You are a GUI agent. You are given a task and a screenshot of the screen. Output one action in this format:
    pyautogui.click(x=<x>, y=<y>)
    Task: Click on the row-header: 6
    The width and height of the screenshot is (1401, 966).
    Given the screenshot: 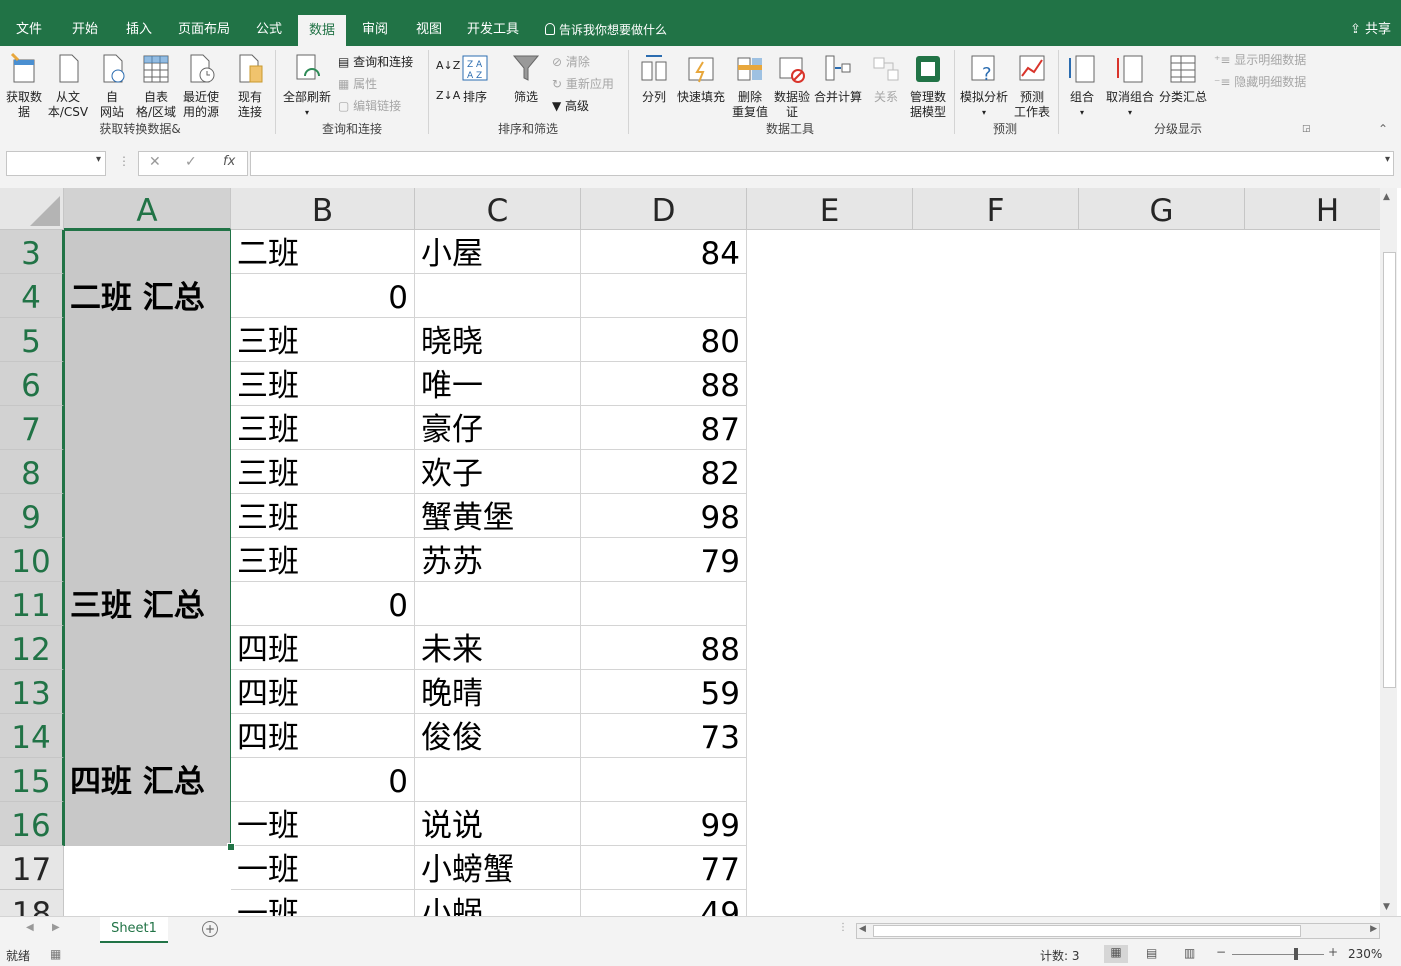 What is the action you would take?
    pyautogui.click(x=32, y=384)
    